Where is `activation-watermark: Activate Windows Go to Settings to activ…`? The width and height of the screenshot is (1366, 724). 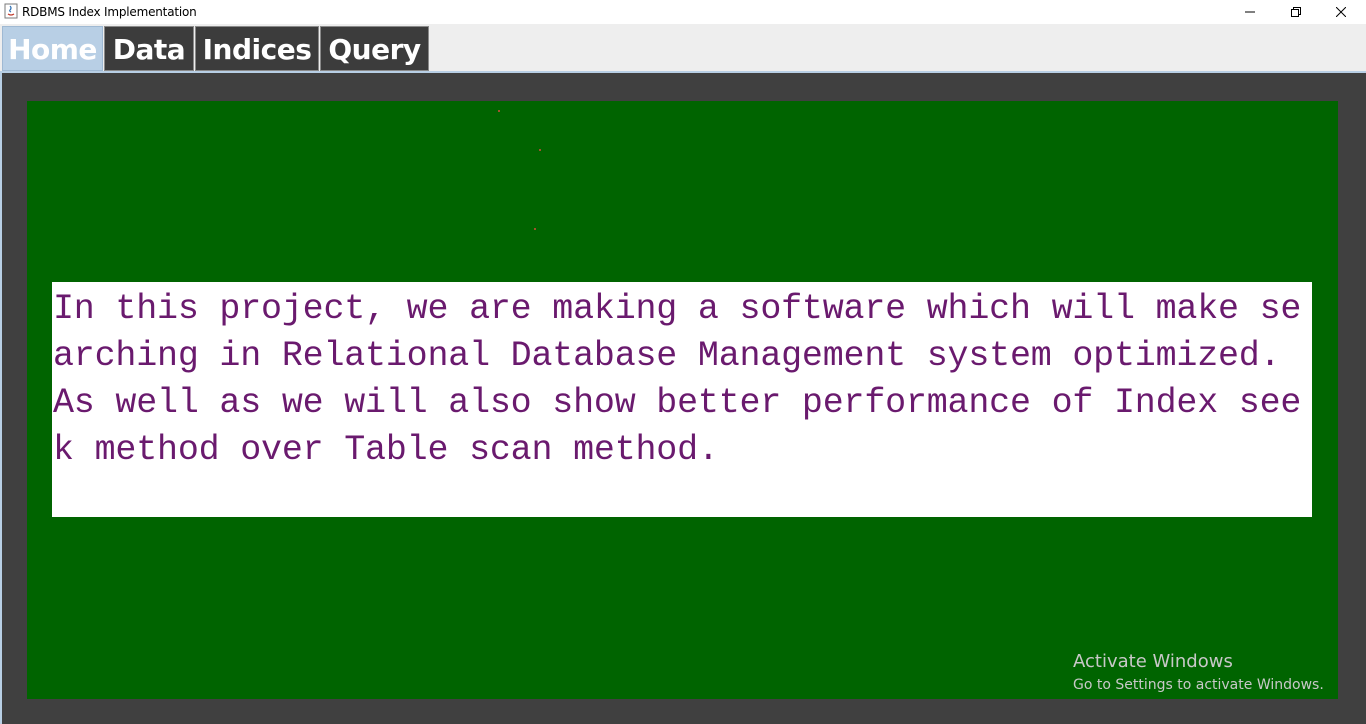
activation-watermark: Activate Windows Go to Settings to activ… is located at coordinates (1198, 673).